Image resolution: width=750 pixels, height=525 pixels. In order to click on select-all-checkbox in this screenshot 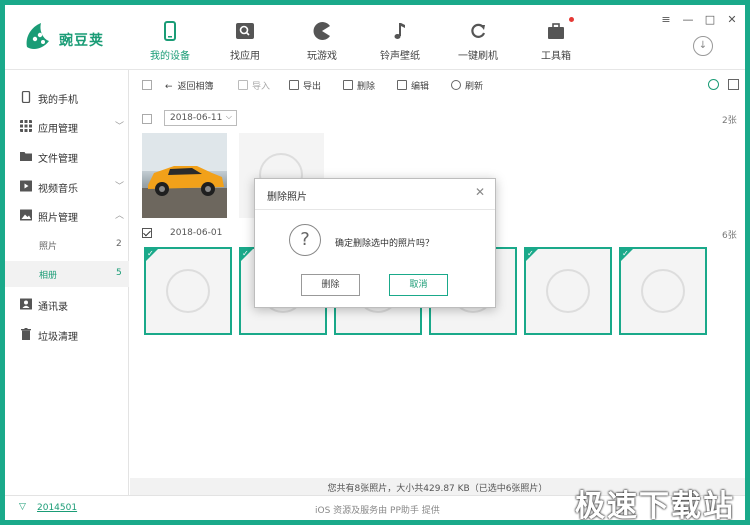, I will do `click(147, 85)`.